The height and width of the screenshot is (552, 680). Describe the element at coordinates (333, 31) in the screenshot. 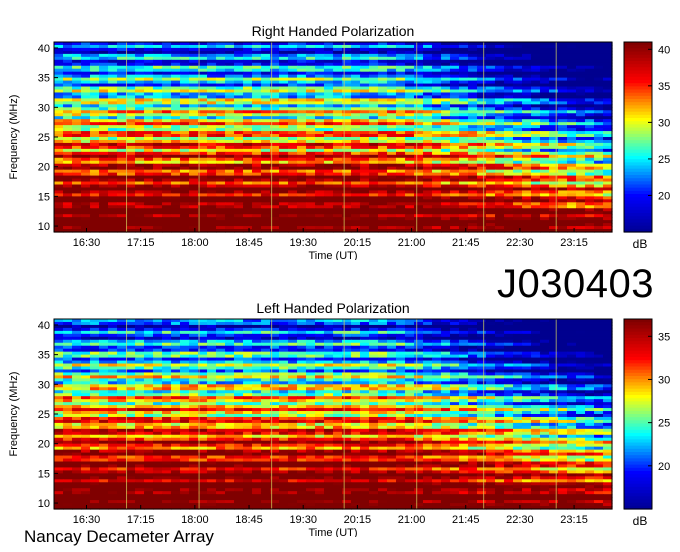

I see `chart-title: Right Handed Polarization` at that location.